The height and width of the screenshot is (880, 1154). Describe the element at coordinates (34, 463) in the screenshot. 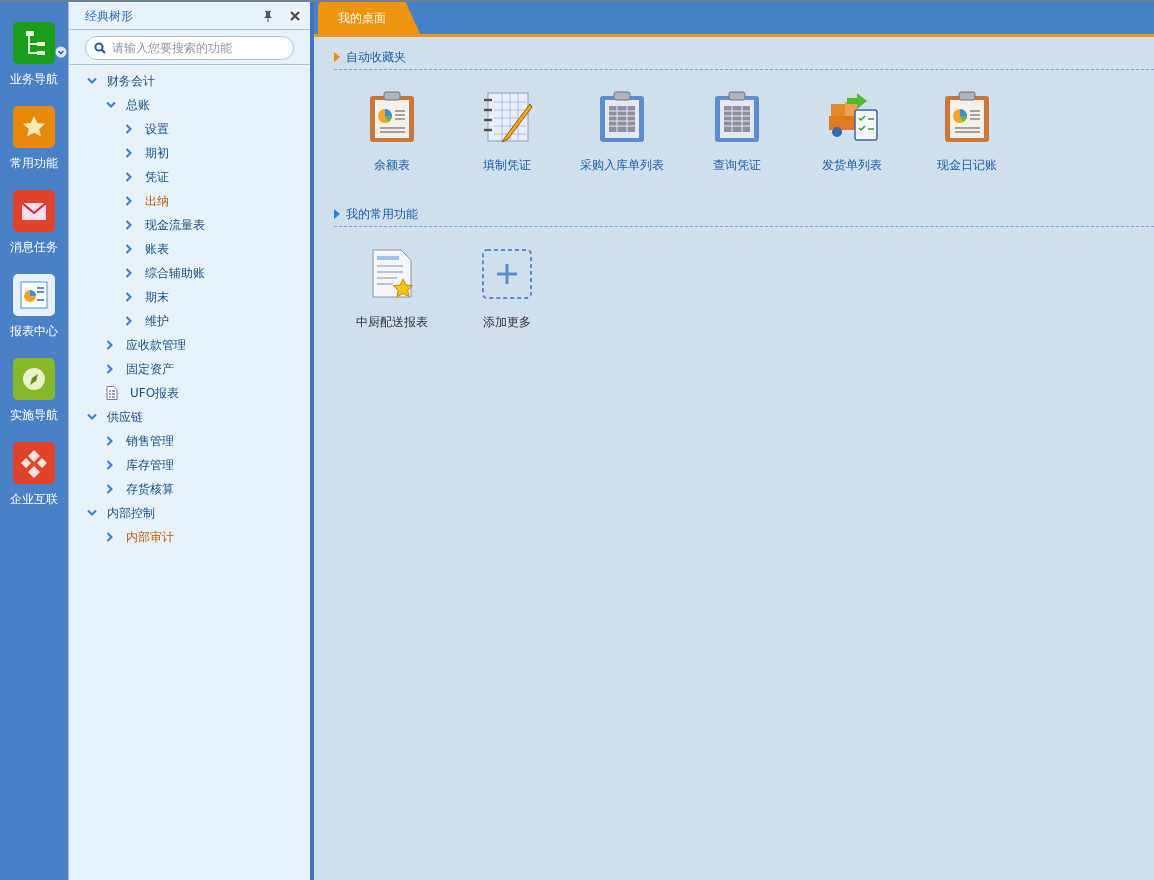

I see `network-button` at that location.